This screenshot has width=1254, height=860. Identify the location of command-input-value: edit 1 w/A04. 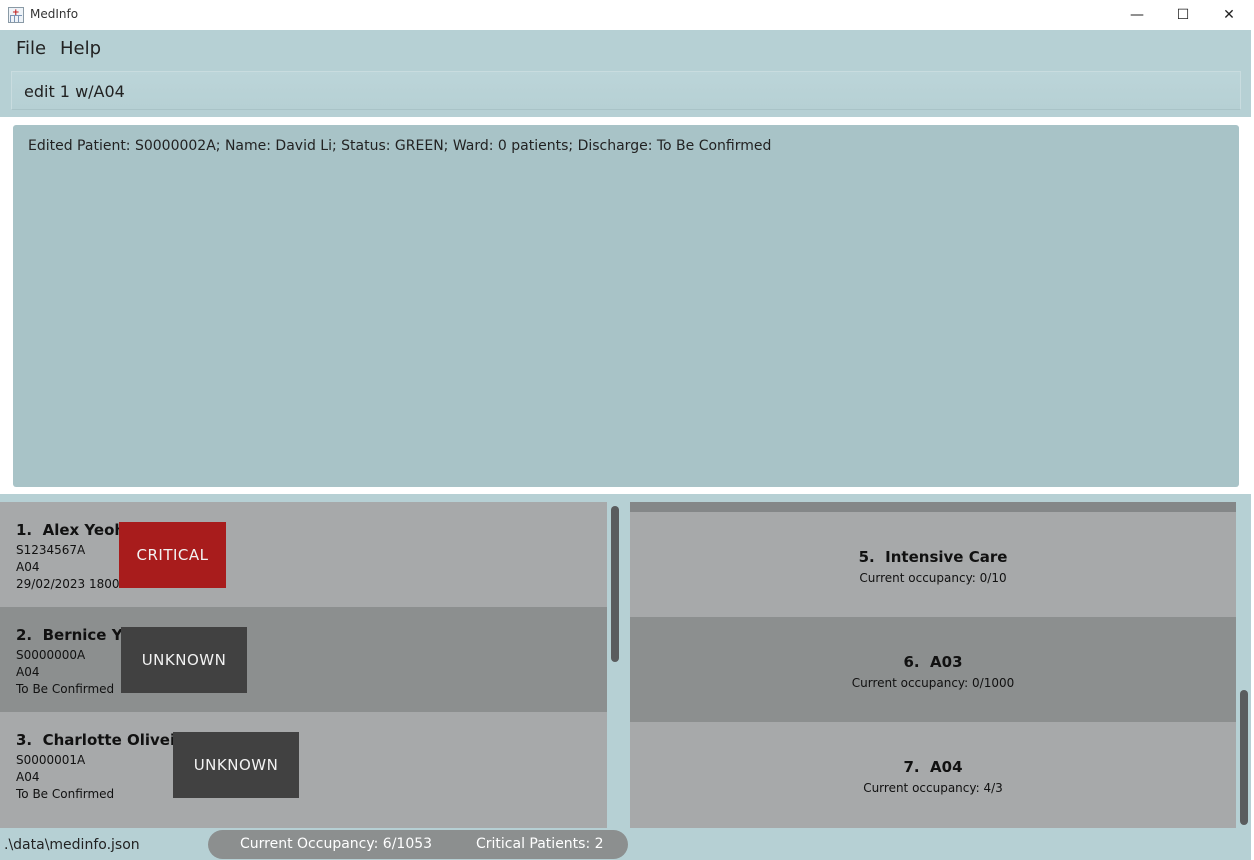
(74, 91).